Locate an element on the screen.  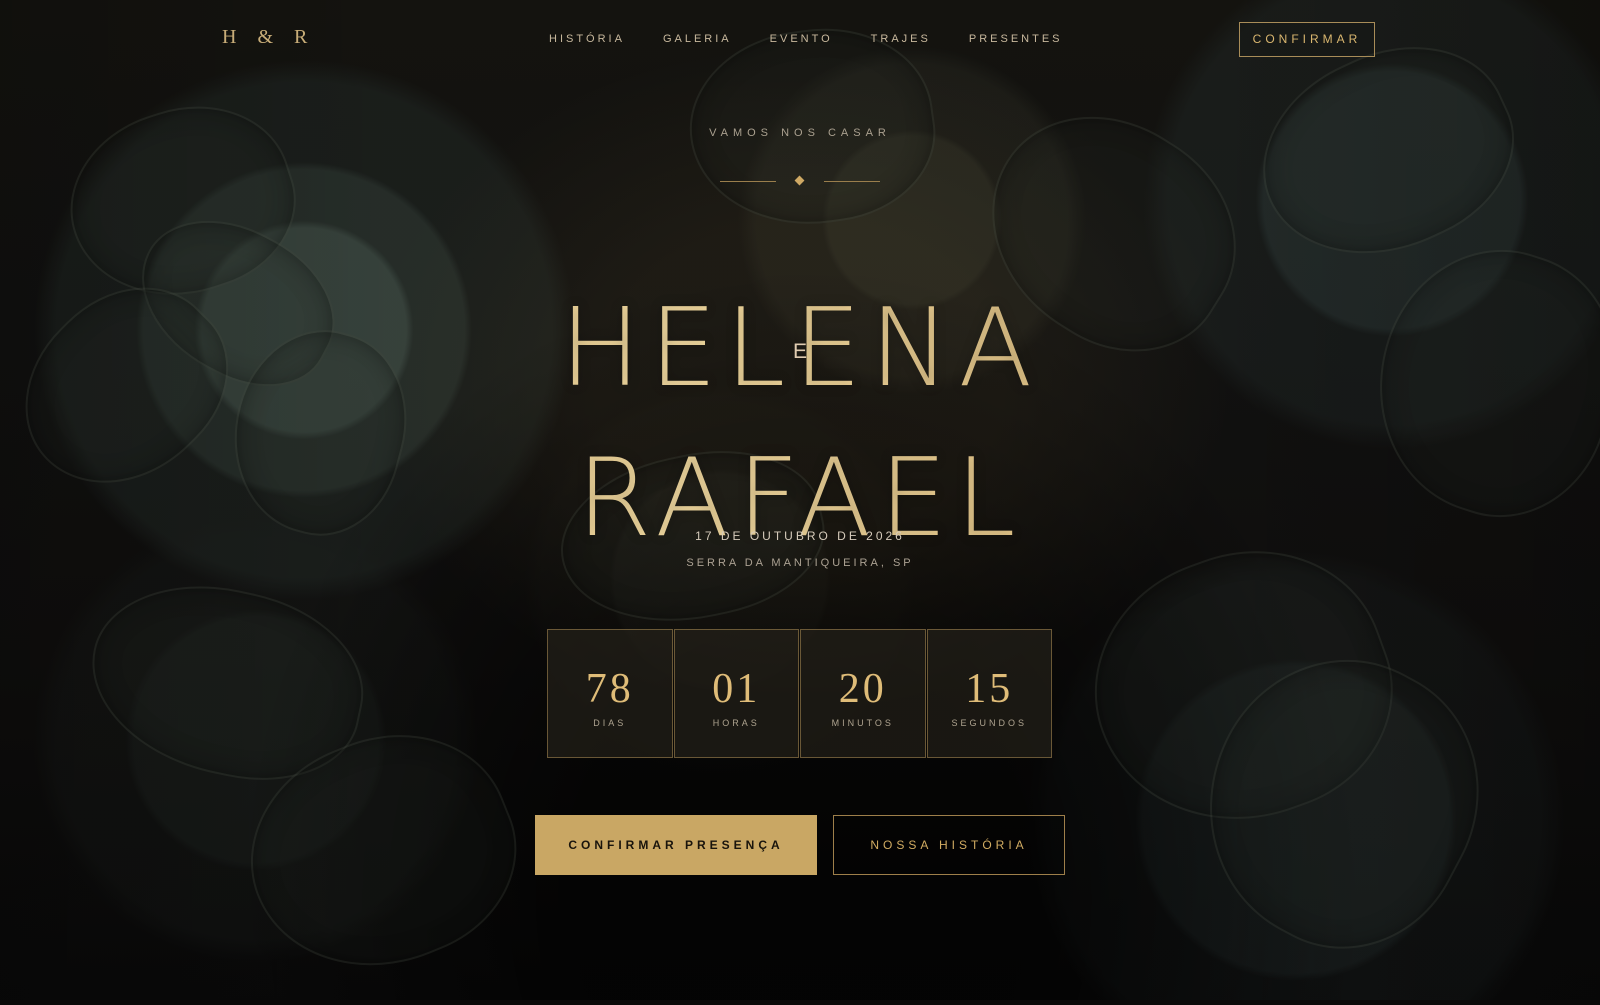
countdown-seconds: 15 SEGUNDOS is located at coordinates (989, 693).